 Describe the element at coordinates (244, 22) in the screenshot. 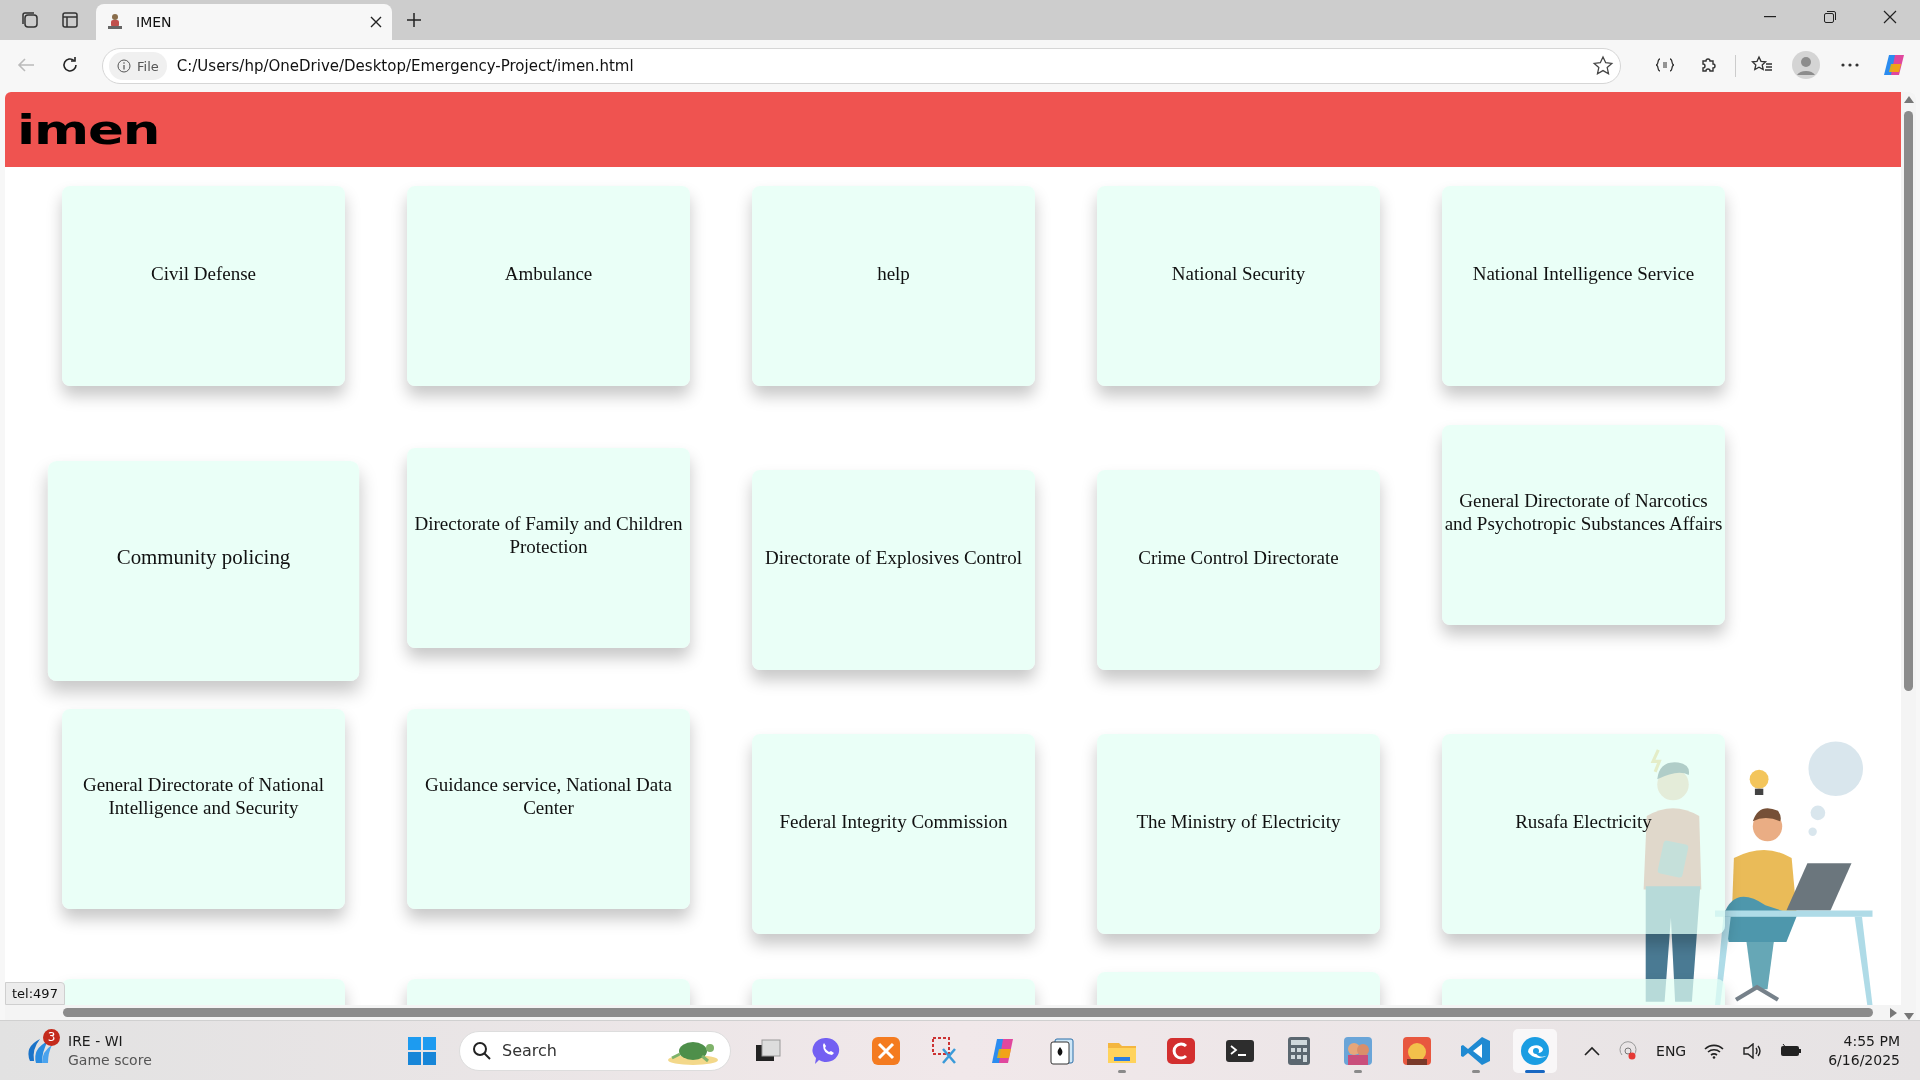

I see `browser-tab: IMEN` at that location.